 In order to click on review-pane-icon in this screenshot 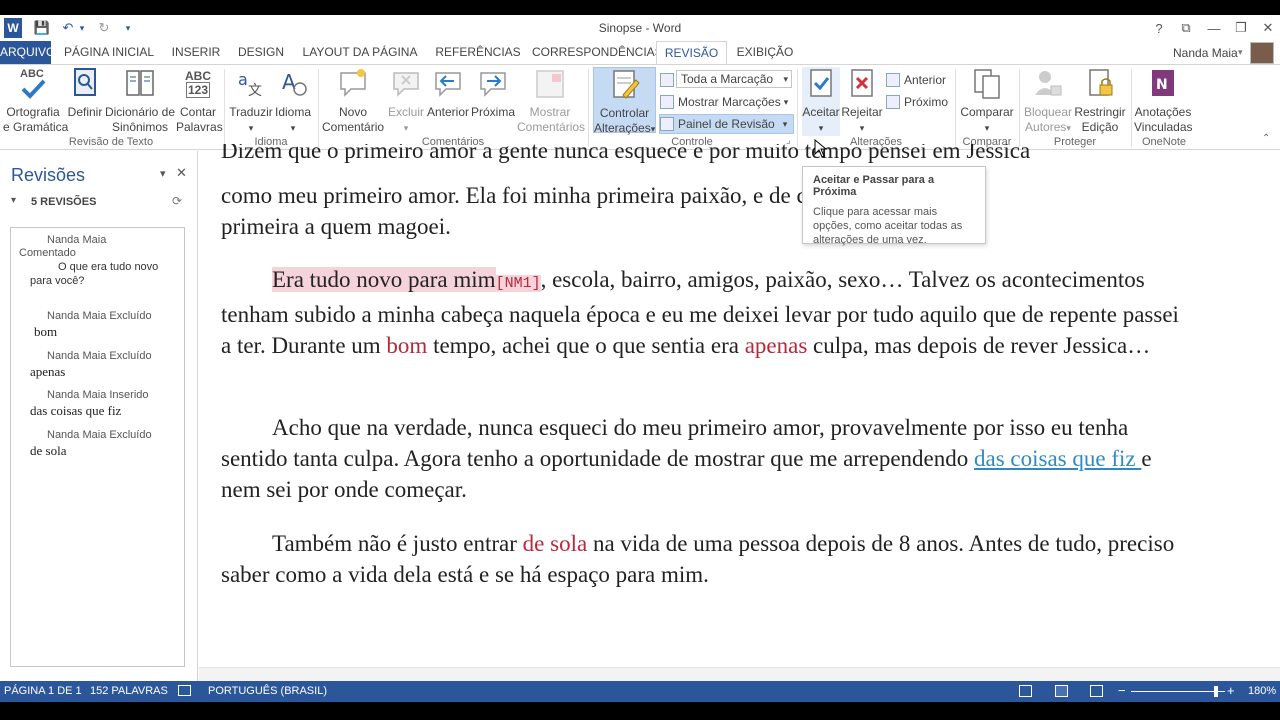, I will do `click(667, 124)`.